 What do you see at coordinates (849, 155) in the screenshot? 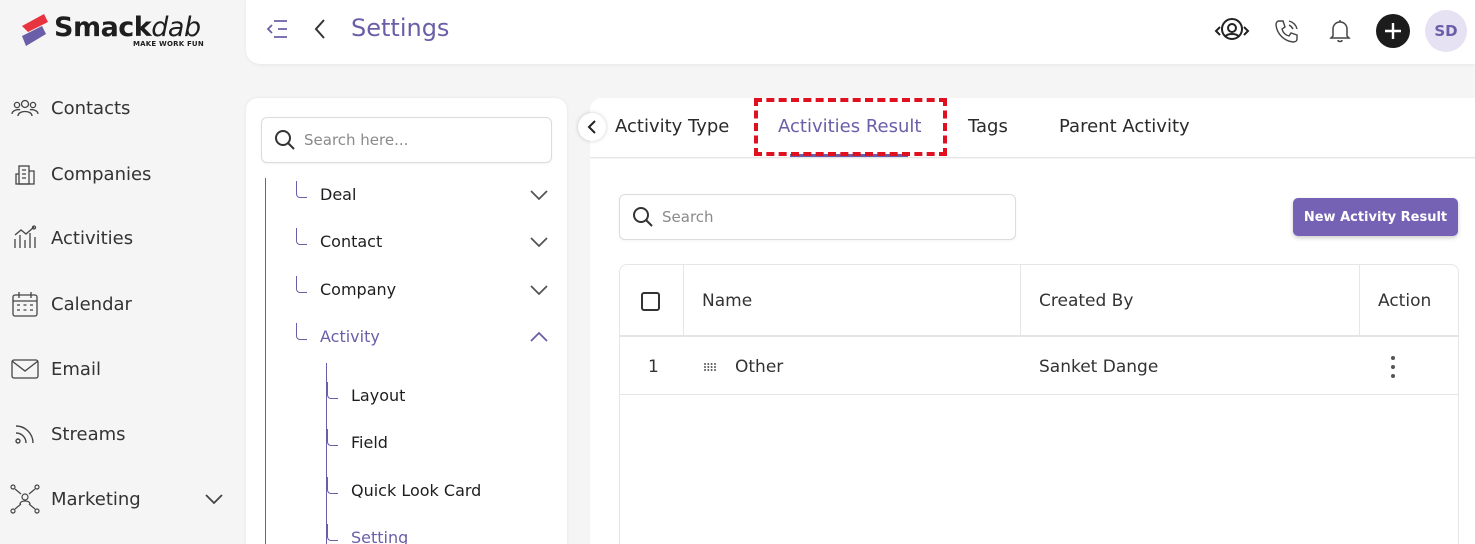
I see `active-tab-indicator` at bounding box center [849, 155].